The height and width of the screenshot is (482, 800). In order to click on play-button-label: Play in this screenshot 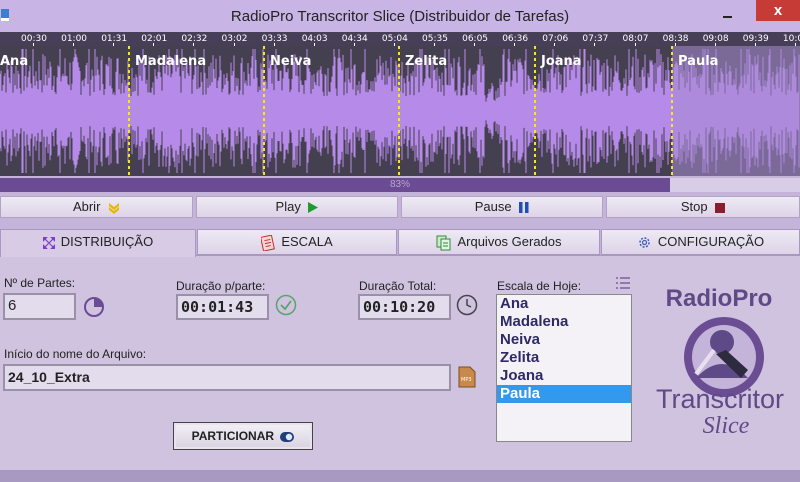, I will do `click(288, 206)`.